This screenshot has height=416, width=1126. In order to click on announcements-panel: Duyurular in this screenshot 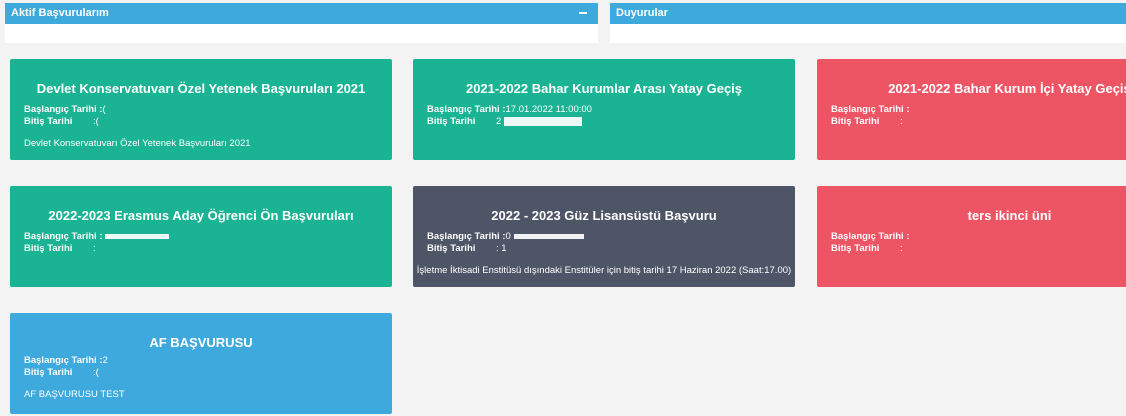, I will do `click(868, 23)`.